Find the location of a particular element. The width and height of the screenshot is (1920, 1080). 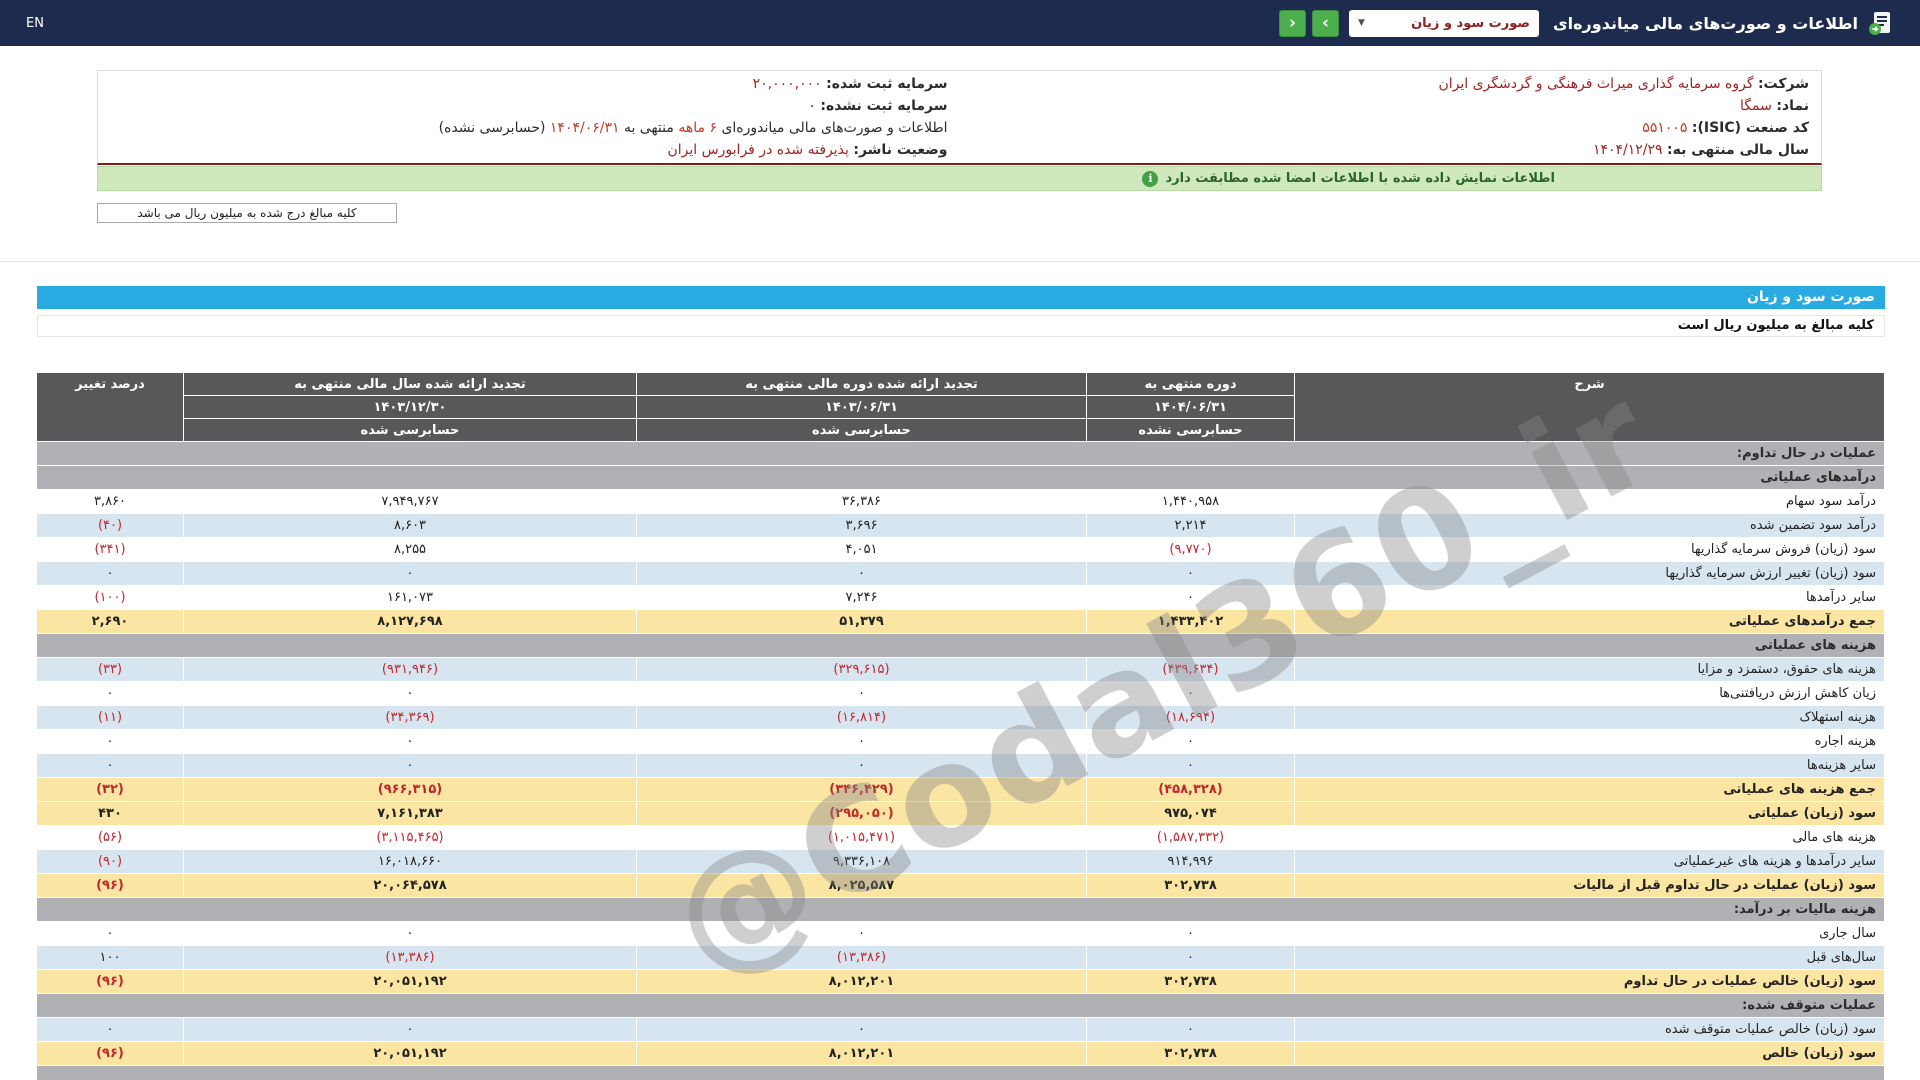

row-label: سایر درآمدها is located at coordinates (1589, 597).